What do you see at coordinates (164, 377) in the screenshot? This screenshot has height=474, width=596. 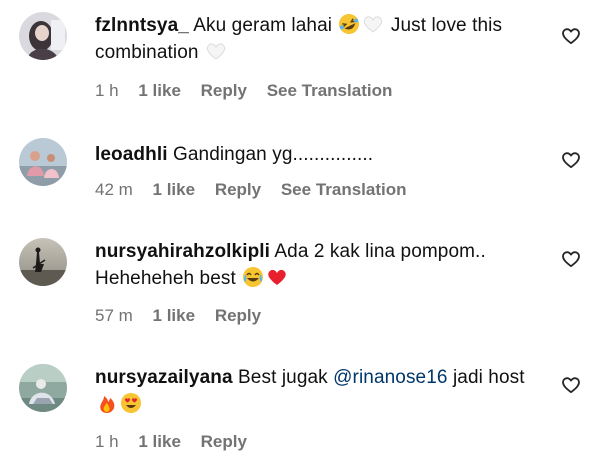 I see `comment-username: nursyazailyana` at bounding box center [164, 377].